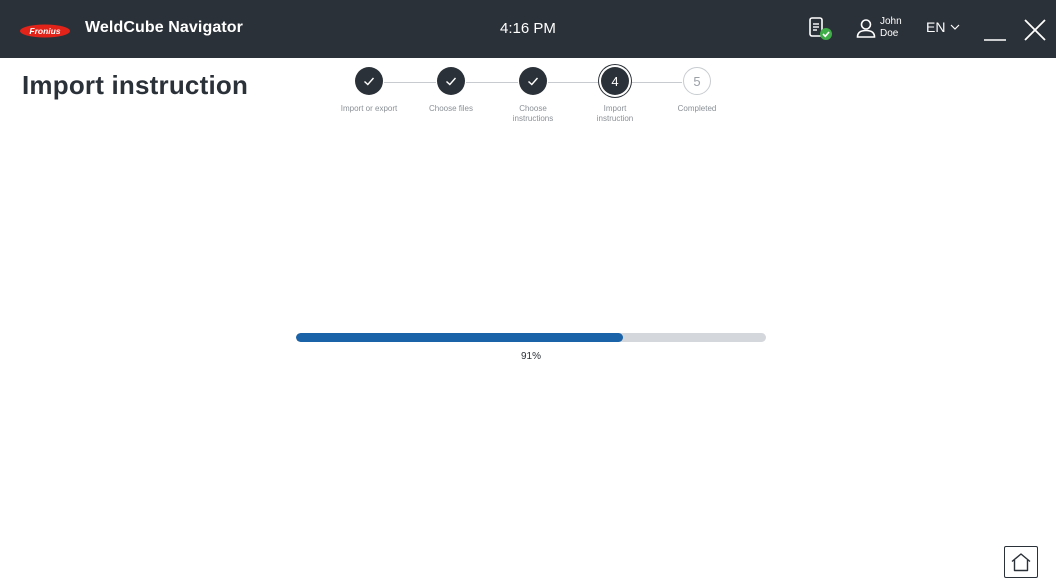 This screenshot has height=580, width=1056. What do you see at coordinates (615, 113) in the screenshot?
I see `step-label: Import instruction` at bounding box center [615, 113].